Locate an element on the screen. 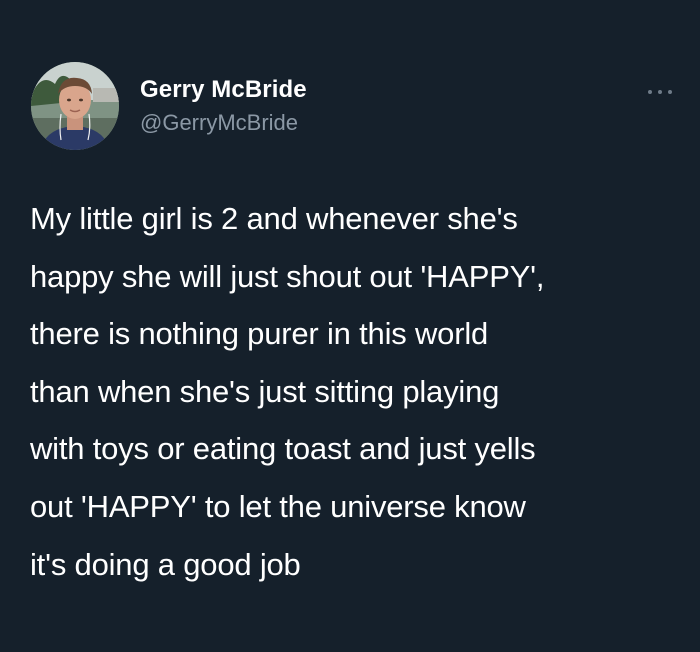  user-avatar-photo-icon is located at coordinates (75, 106).